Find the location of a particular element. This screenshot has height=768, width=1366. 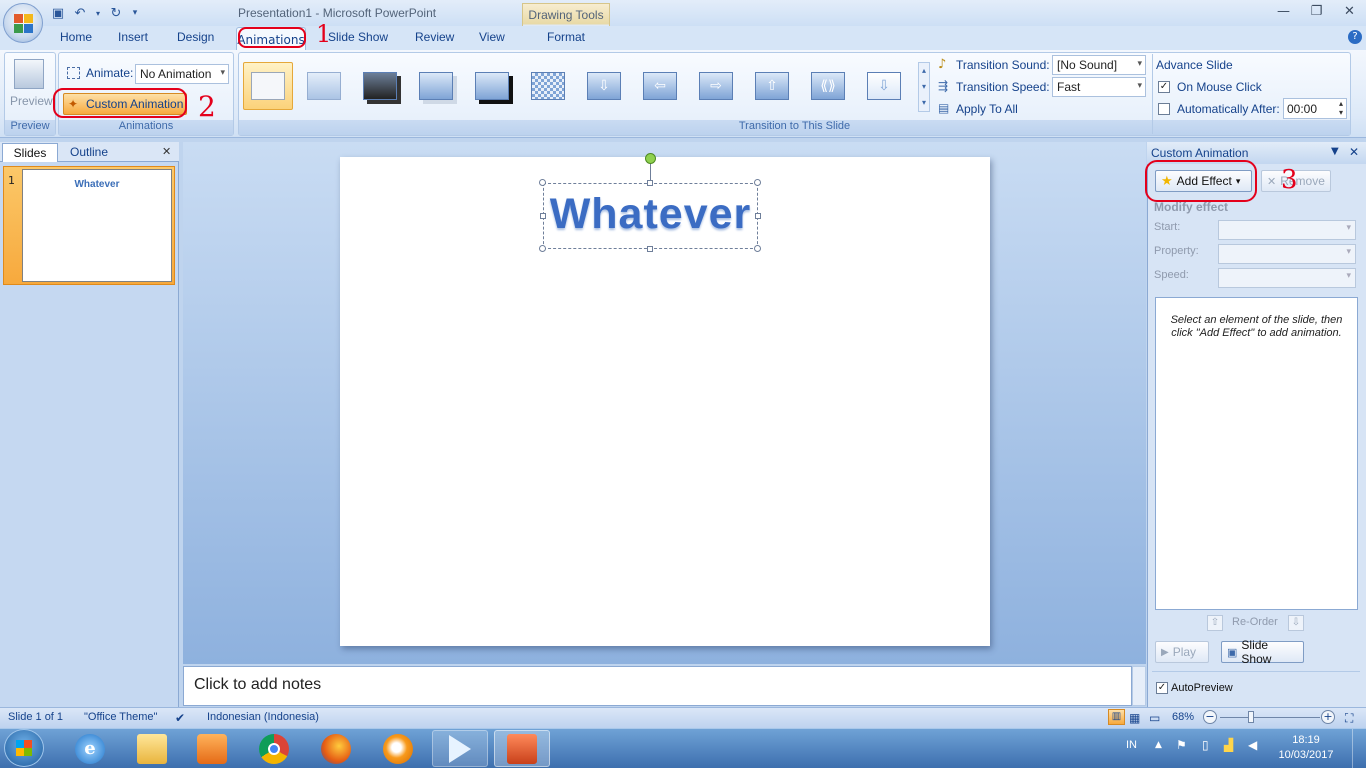

zoom-in-icon: + is located at coordinates (1328, 717).